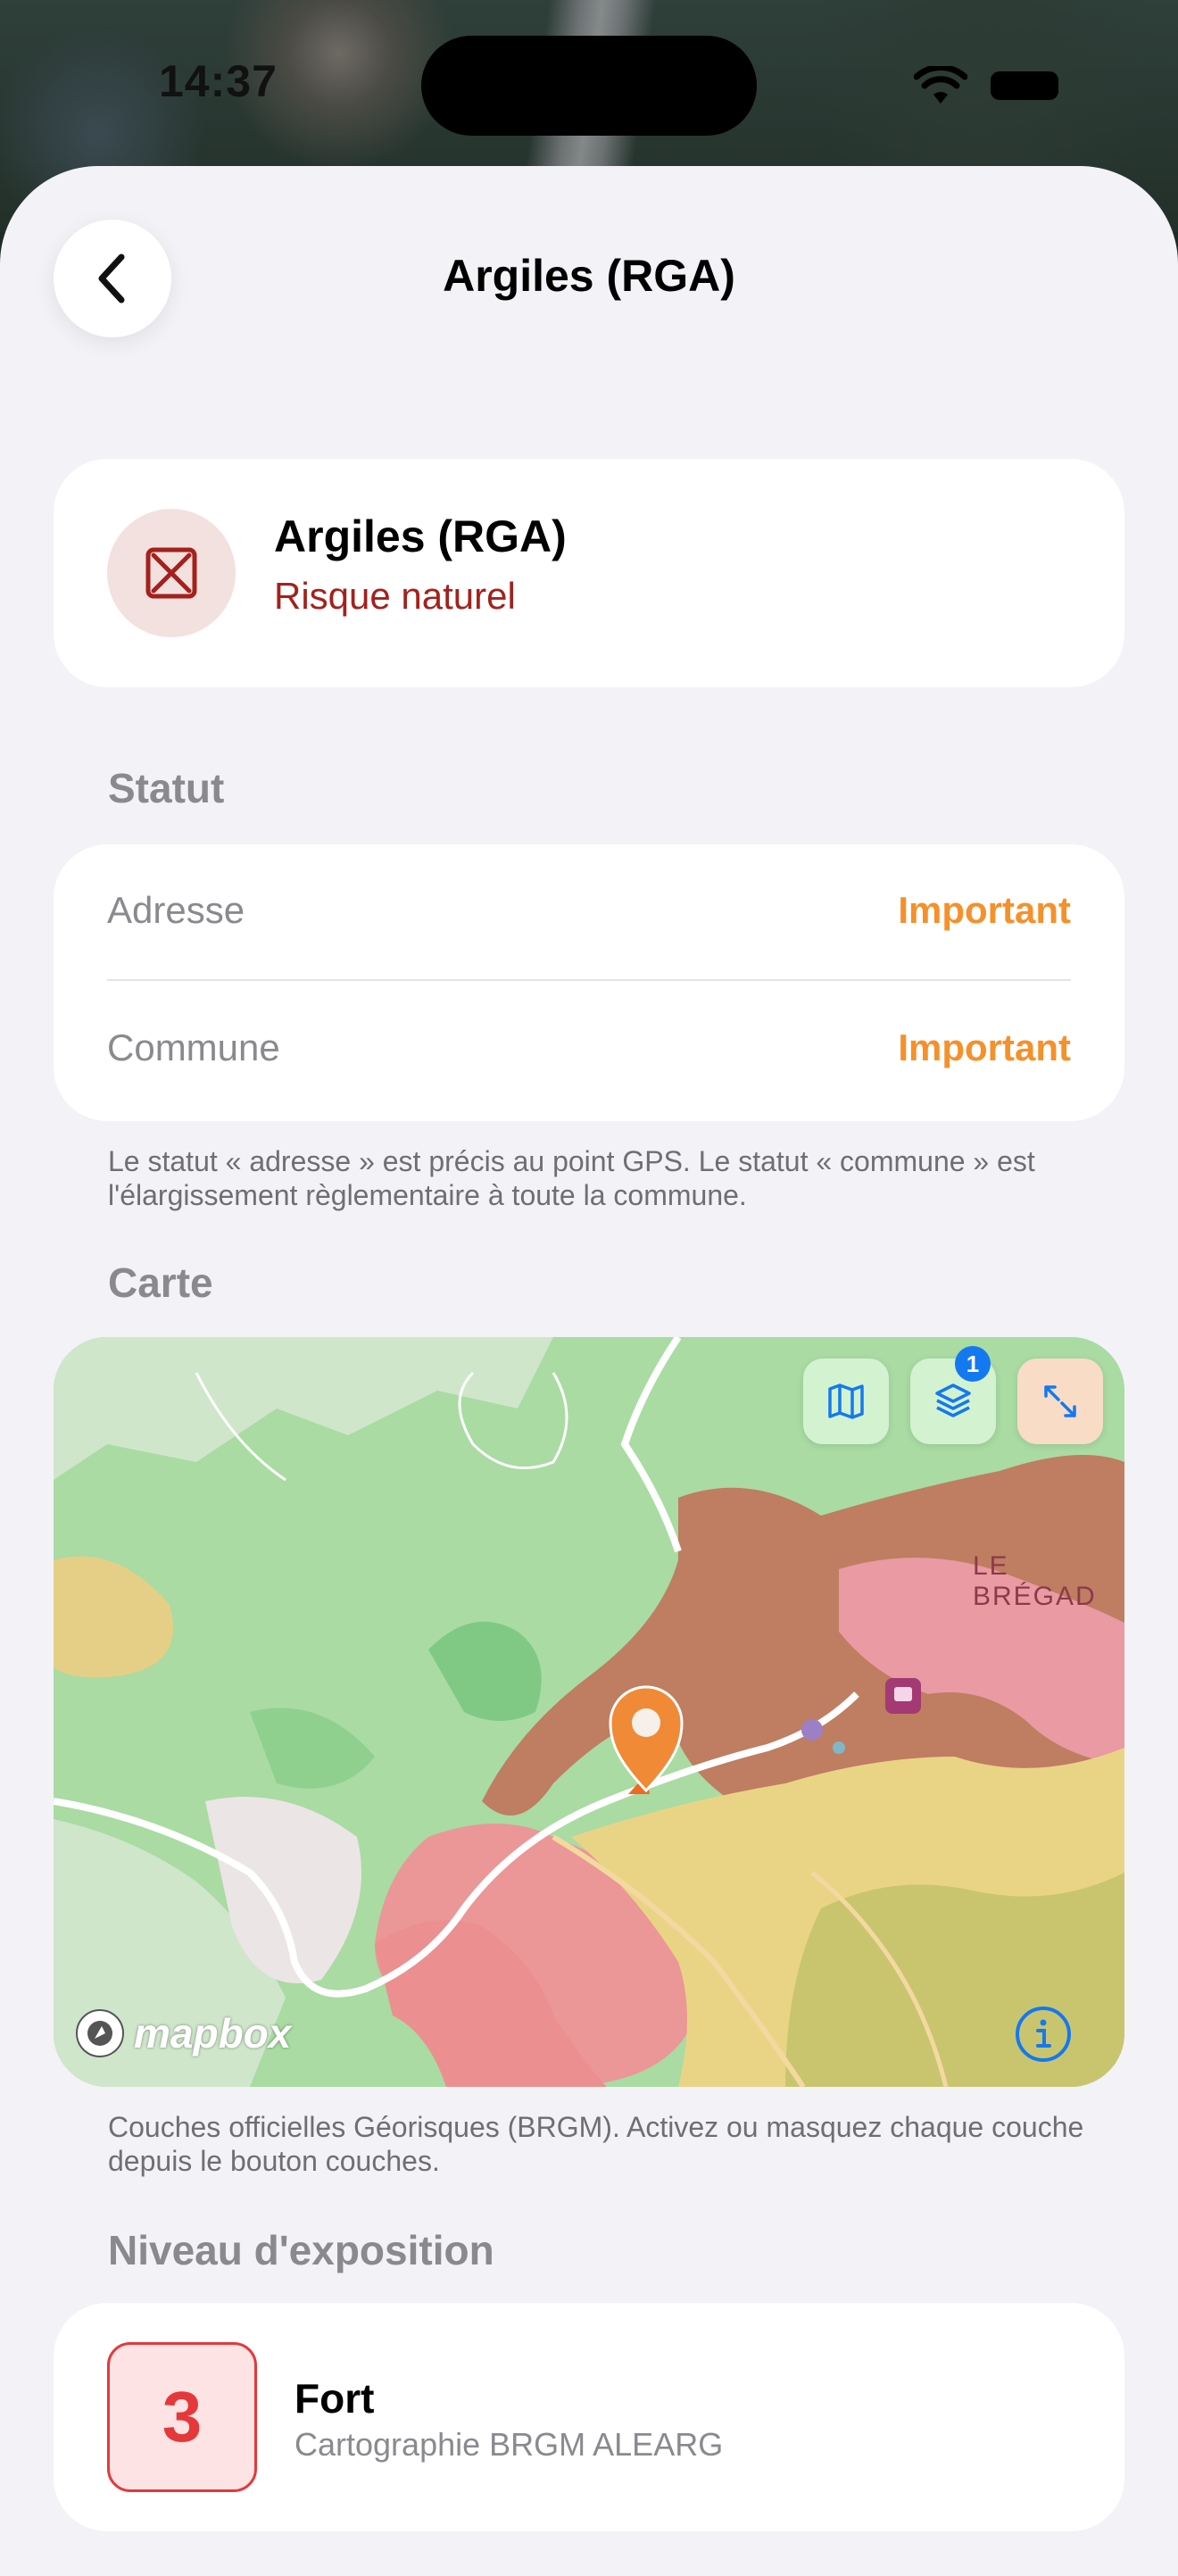  What do you see at coordinates (334, 2398) in the screenshot?
I see `exposure-title: Fort` at bounding box center [334, 2398].